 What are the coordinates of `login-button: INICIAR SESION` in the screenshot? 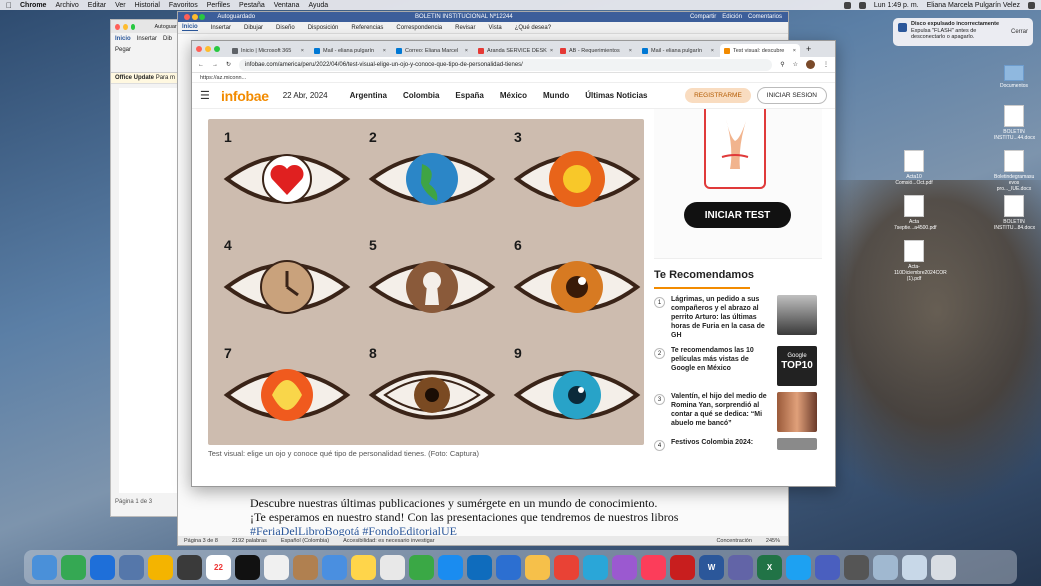 It's located at (791, 95).